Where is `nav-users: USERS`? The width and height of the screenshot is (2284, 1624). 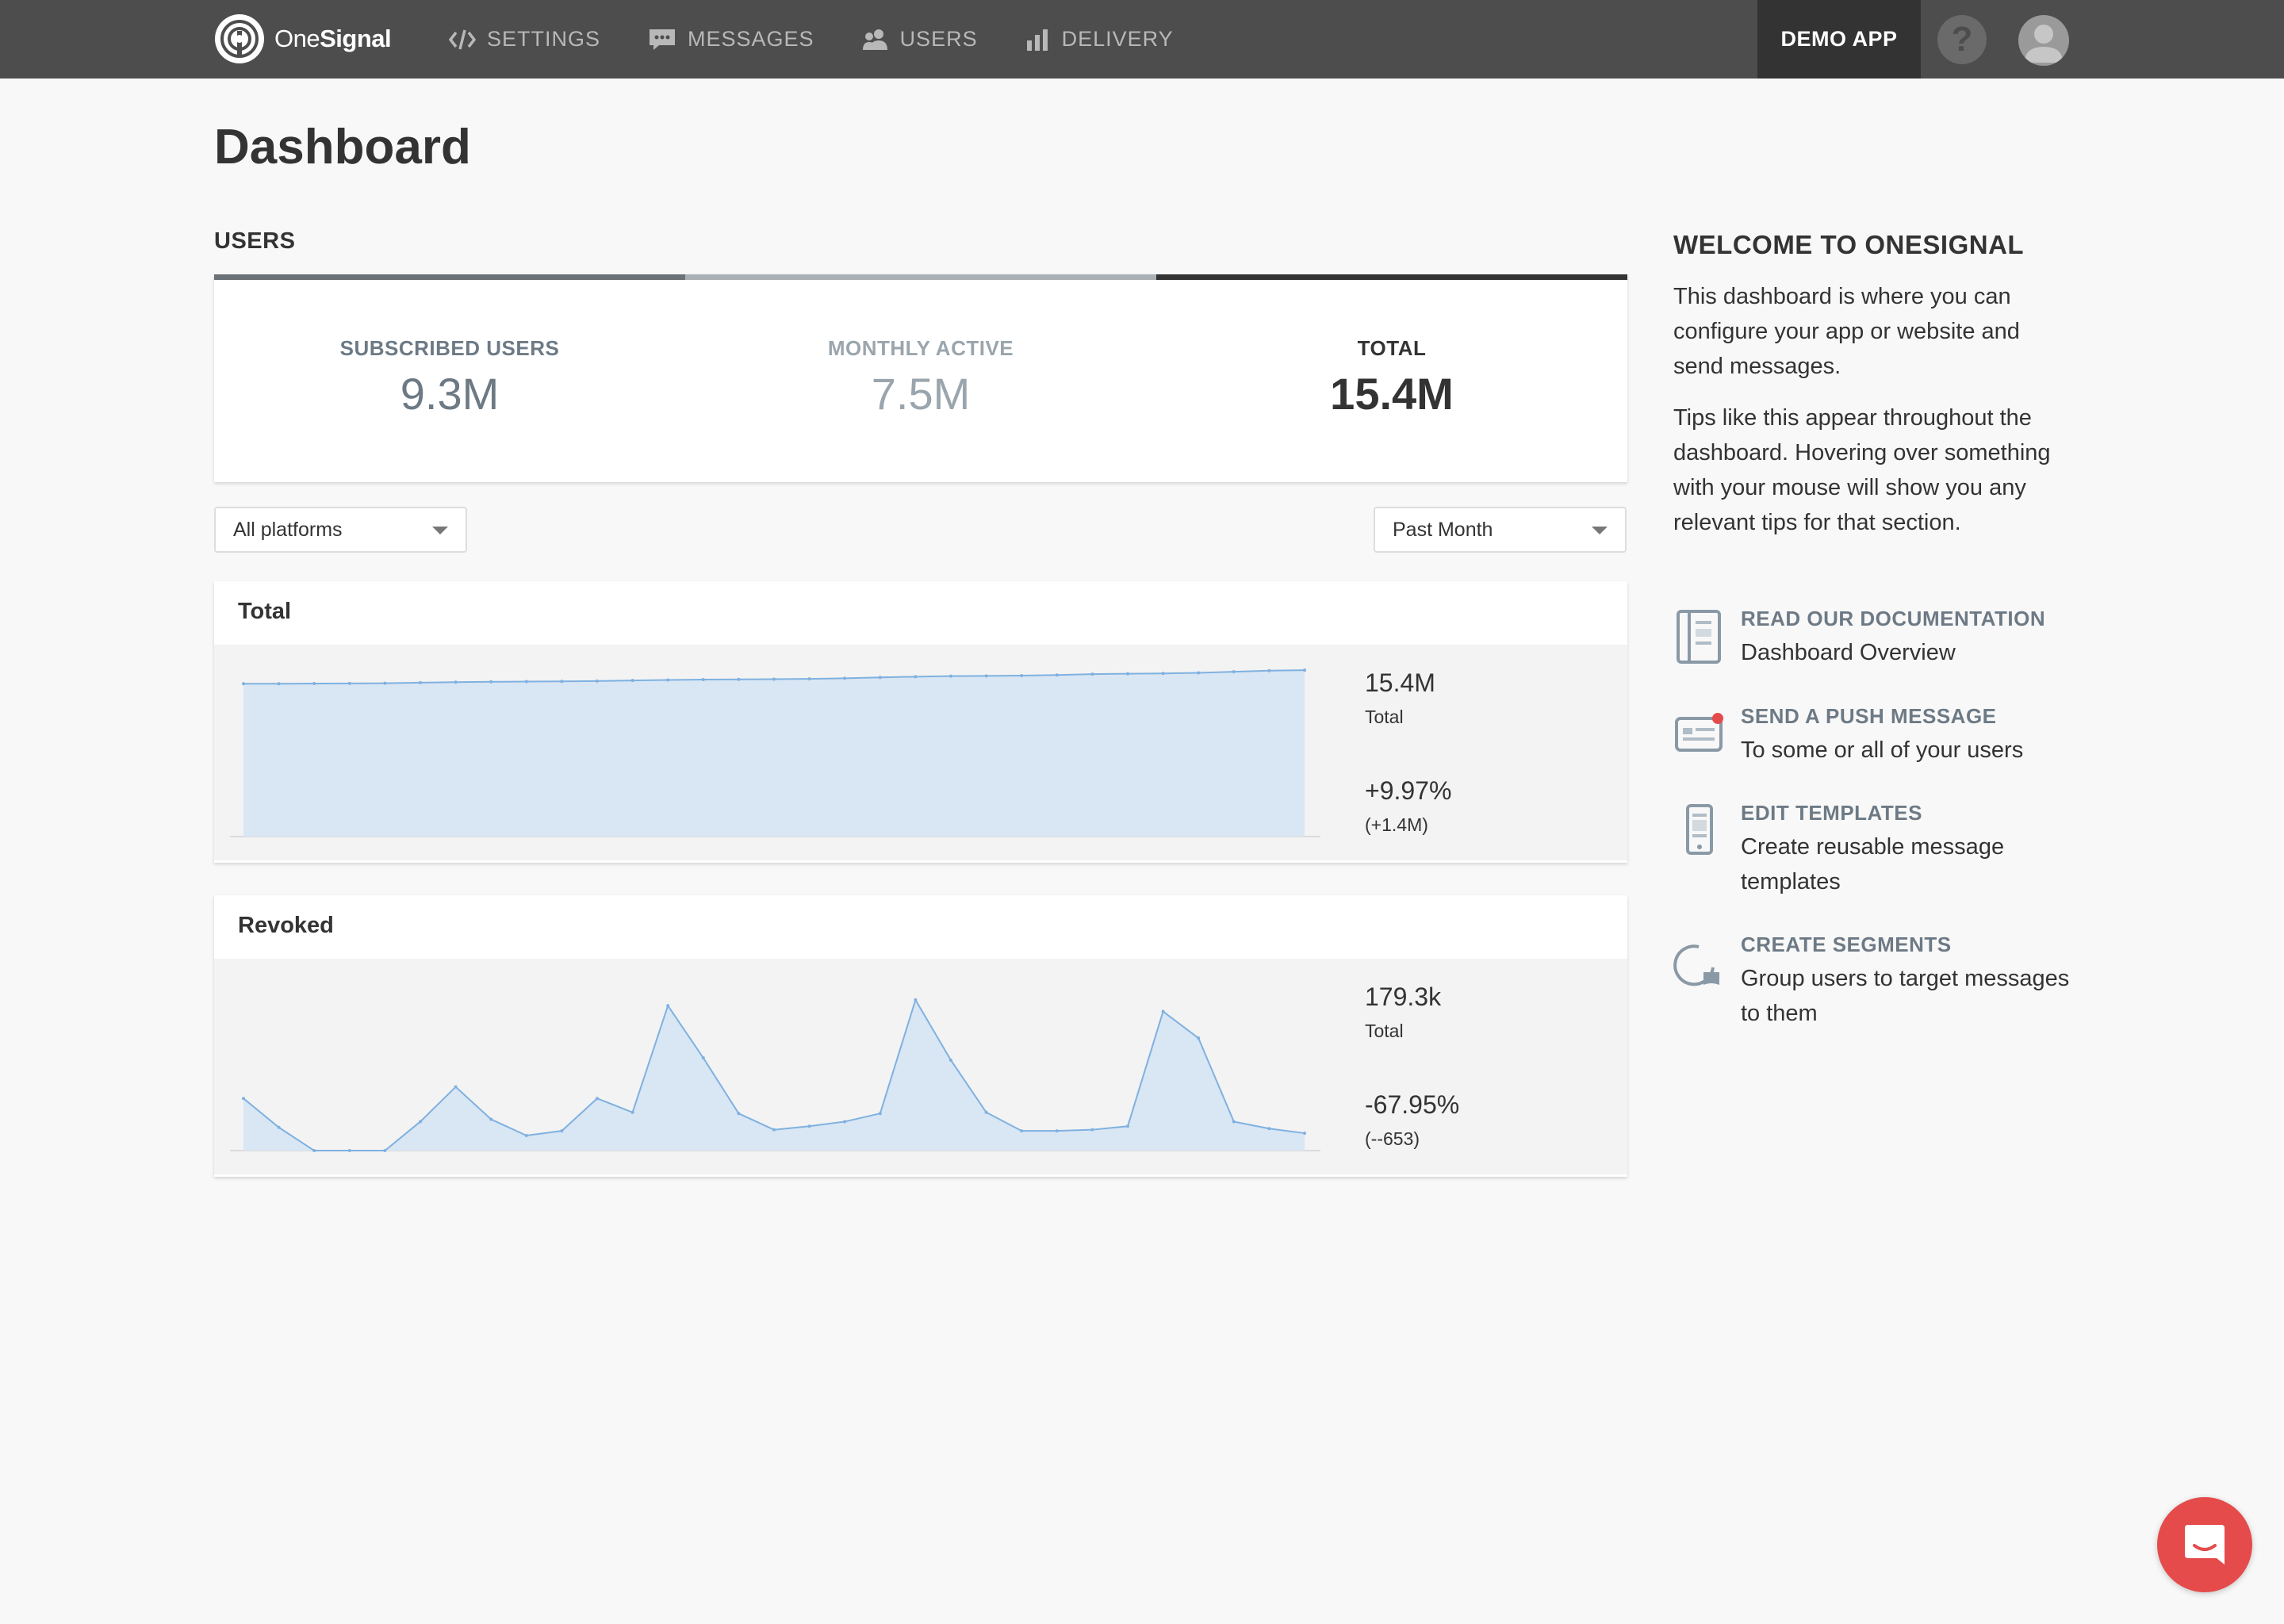 nav-users: USERS is located at coordinates (920, 39).